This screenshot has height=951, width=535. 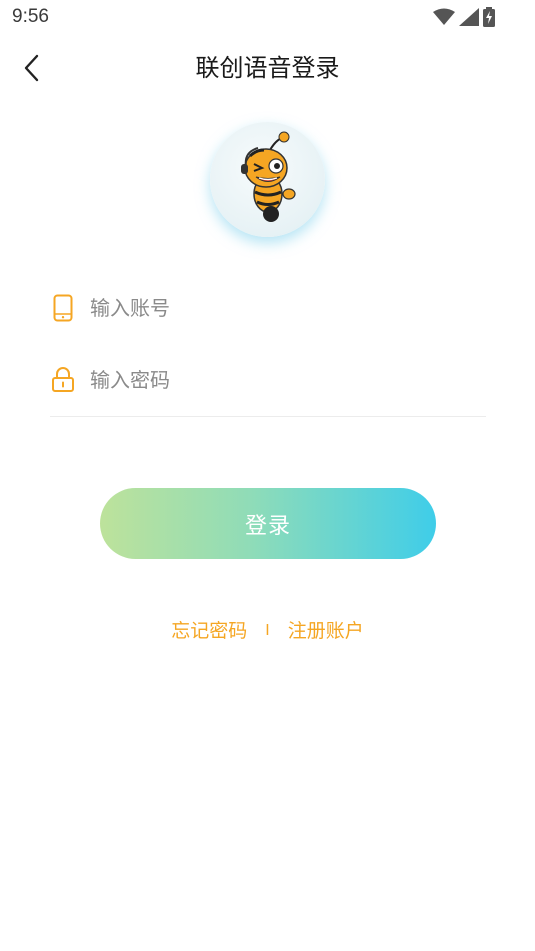 I want to click on password-field-row, so click(x=268, y=380).